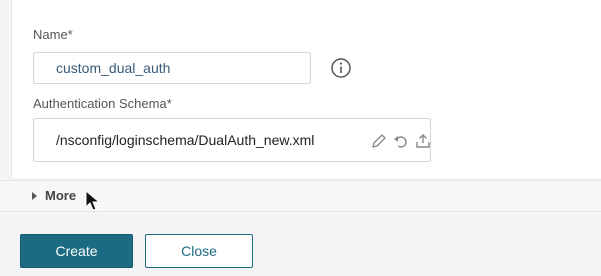  I want to click on caret-right-icon, so click(34, 195).